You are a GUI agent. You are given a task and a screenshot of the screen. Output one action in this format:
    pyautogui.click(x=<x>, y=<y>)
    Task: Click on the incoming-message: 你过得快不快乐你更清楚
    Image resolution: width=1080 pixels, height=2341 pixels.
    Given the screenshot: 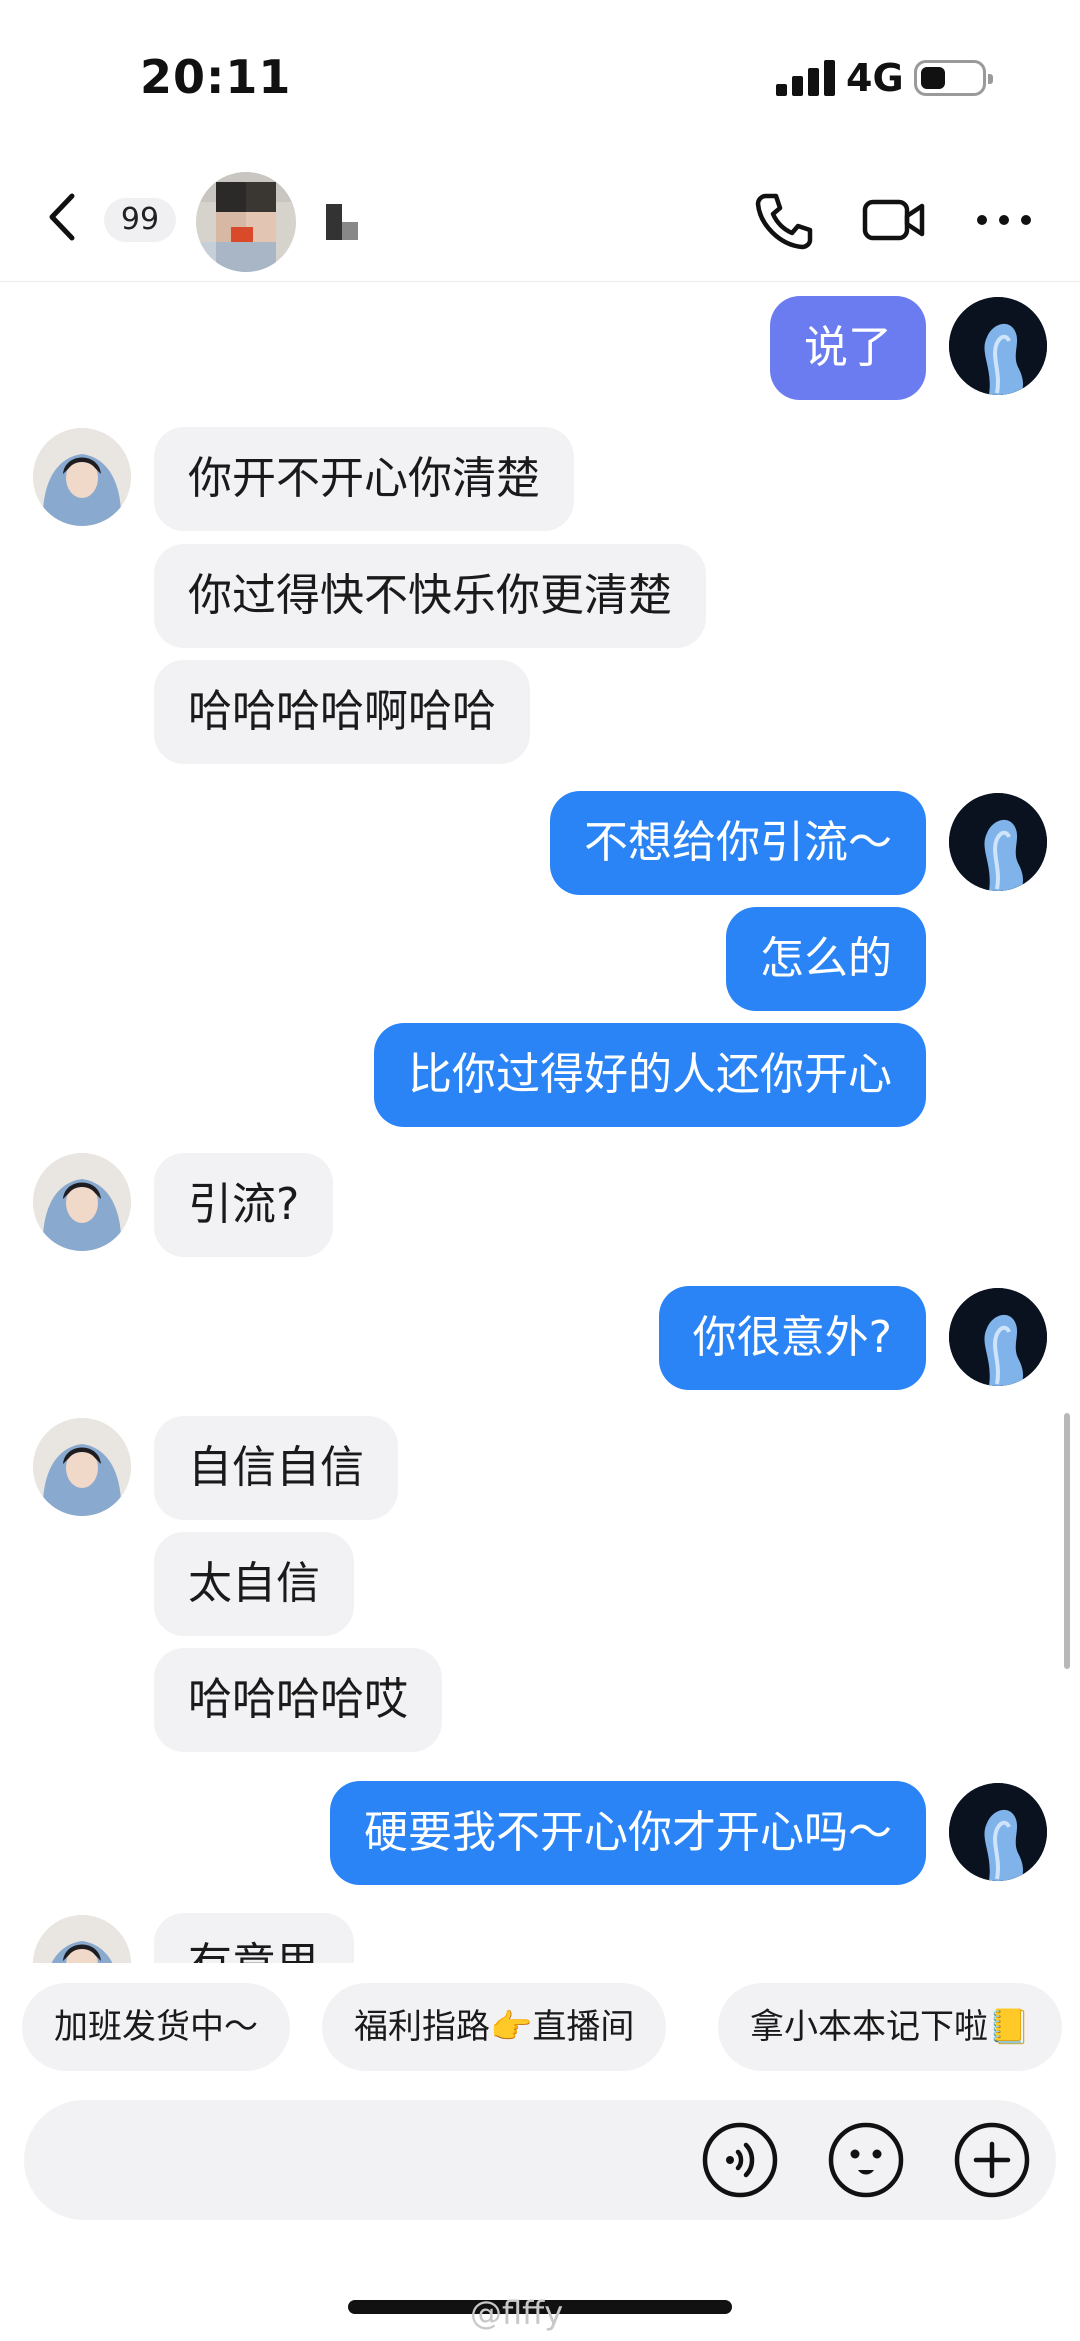 What is the action you would take?
    pyautogui.click(x=430, y=596)
    